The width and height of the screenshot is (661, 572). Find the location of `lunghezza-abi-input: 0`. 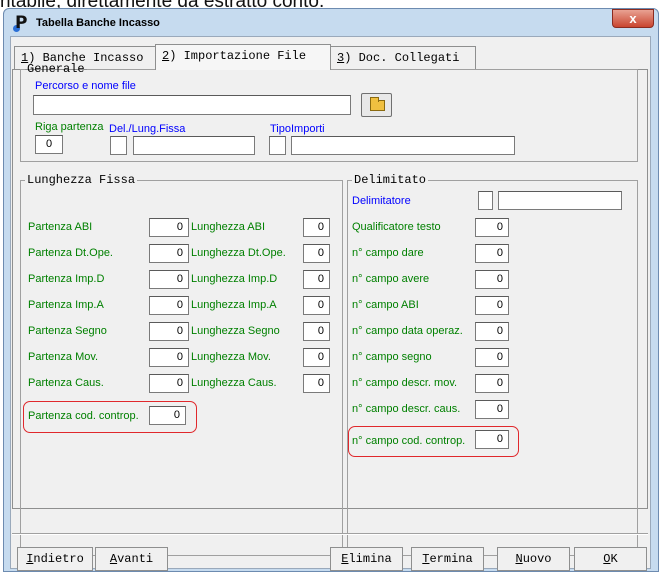

lunghezza-abi-input: 0 is located at coordinates (316, 227).